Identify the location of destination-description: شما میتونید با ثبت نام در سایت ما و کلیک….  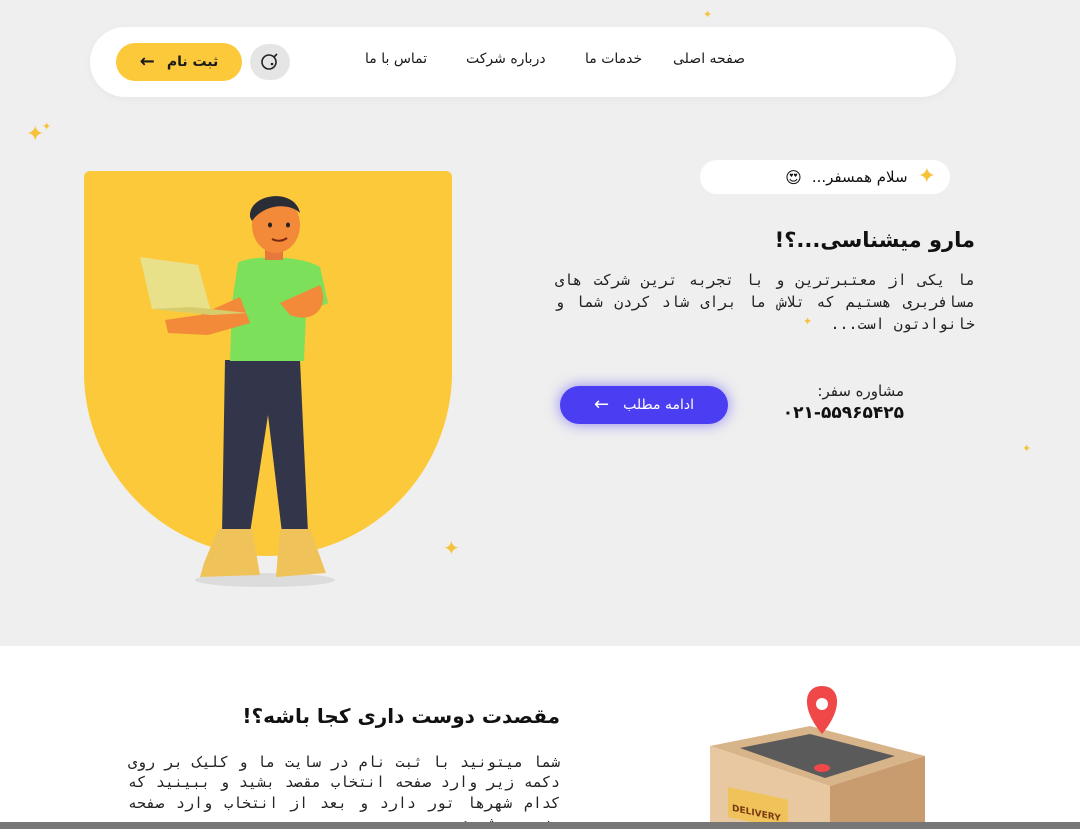
(344, 791).